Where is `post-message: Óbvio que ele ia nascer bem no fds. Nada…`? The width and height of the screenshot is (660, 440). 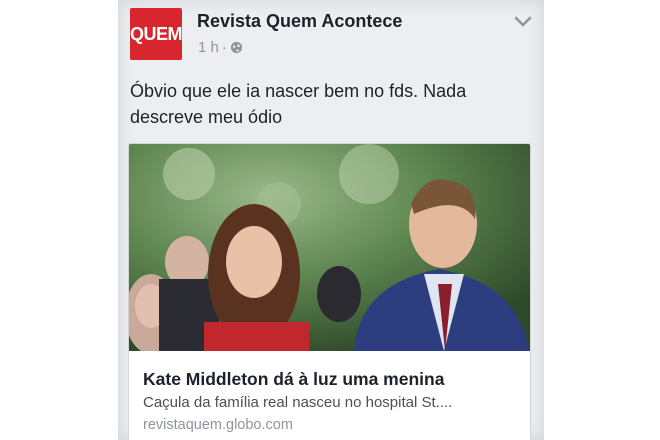 post-message: Óbvio que ele ia nascer bem no fds. Nada… is located at coordinates (298, 104).